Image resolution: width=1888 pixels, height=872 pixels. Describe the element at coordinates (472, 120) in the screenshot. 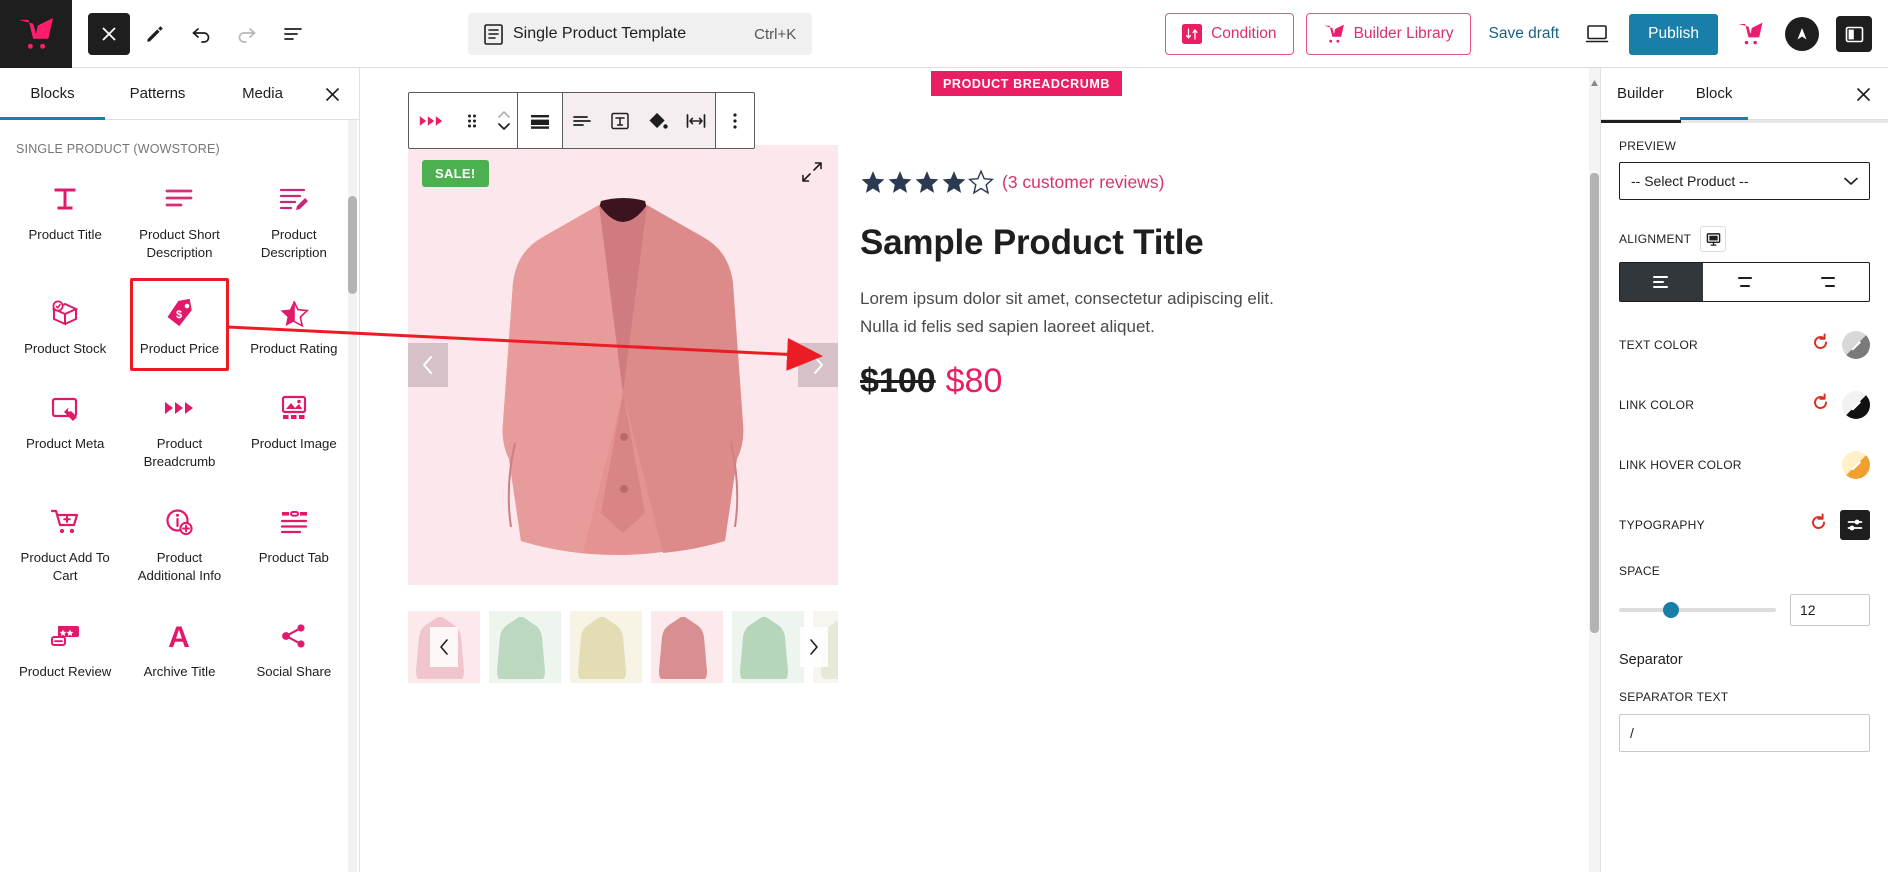

I see `drag-handle-button` at that location.